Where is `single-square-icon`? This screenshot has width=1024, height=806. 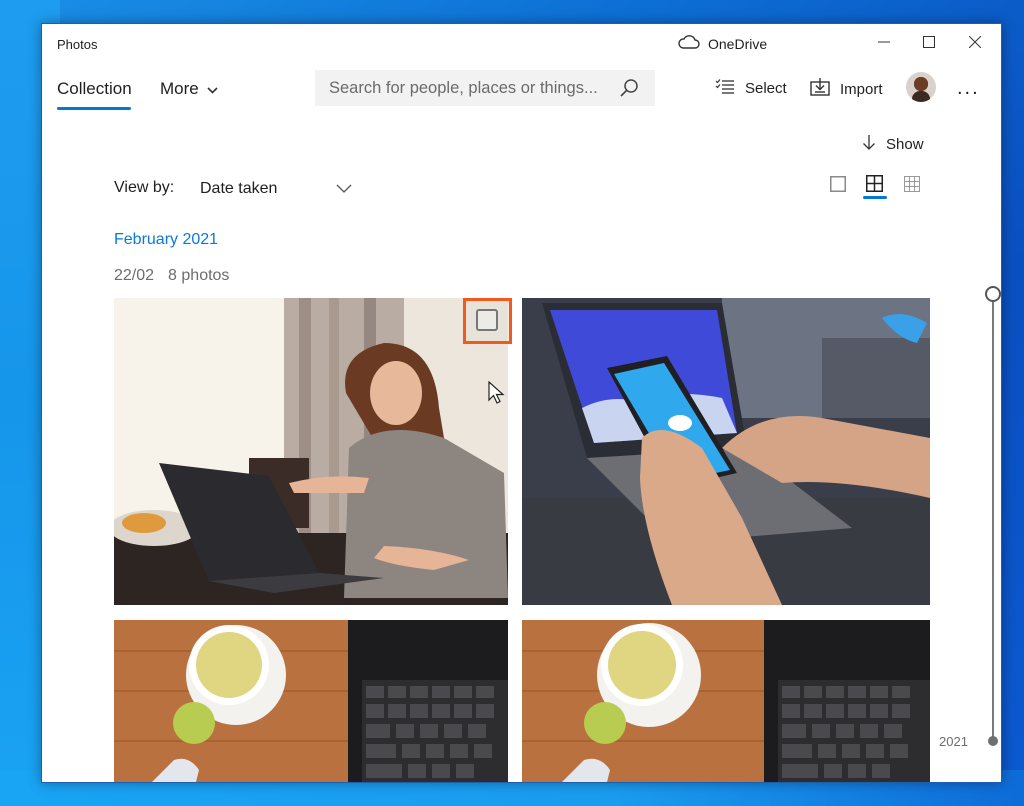
single-square-icon is located at coordinates (838, 186).